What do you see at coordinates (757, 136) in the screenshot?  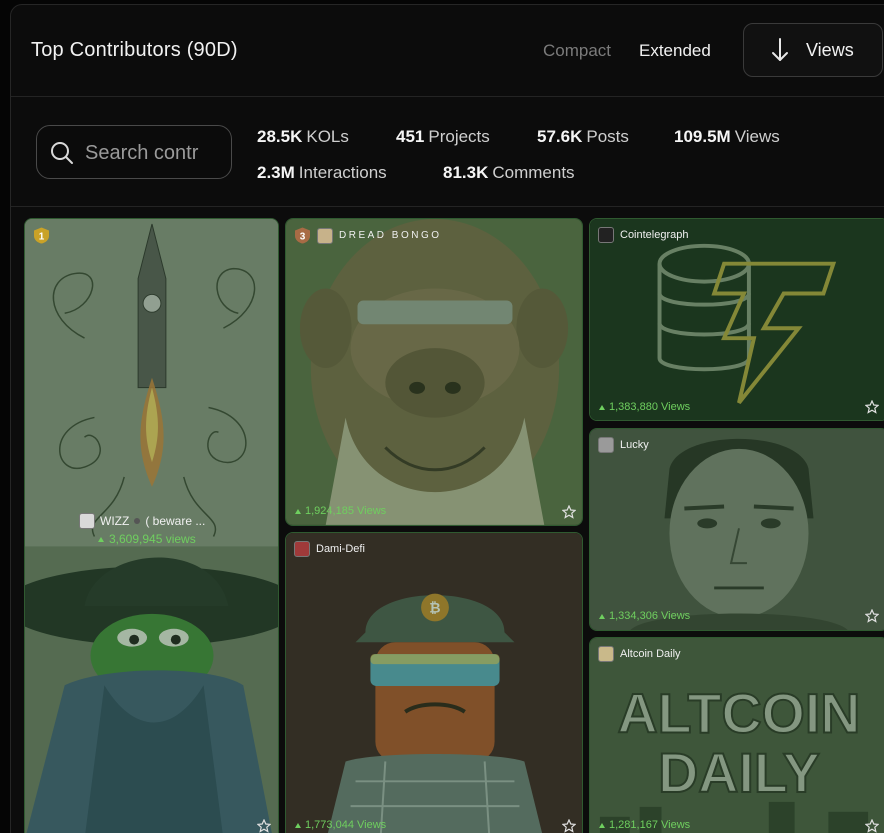 I see `stat-label: Views` at bounding box center [757, 136].